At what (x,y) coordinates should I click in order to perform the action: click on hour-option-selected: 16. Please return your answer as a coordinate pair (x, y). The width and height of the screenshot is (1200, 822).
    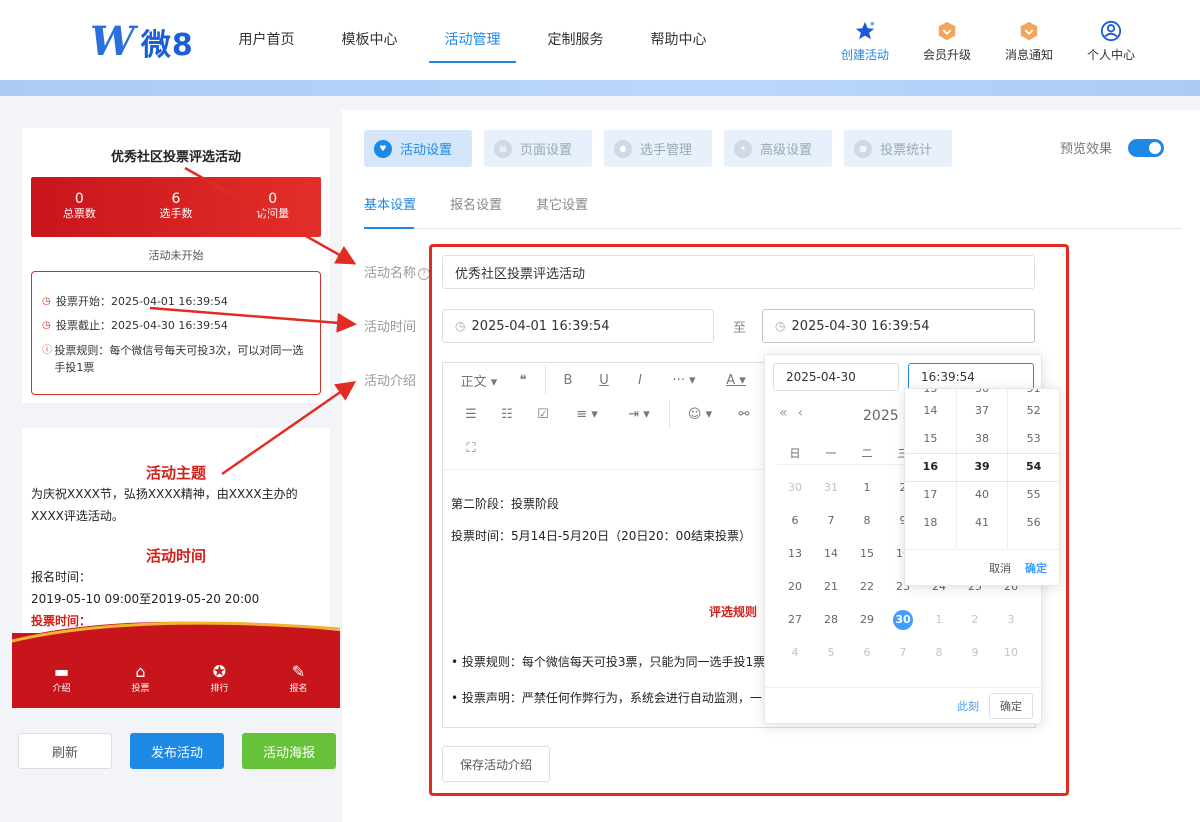
    Looking at the image, I should click on (930, 467).